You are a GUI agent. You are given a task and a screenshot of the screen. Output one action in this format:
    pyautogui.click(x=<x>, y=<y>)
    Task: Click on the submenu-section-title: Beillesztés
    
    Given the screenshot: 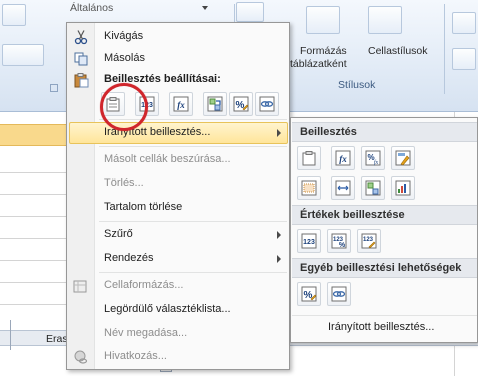 What is the action you would take?
    pyautogui.click(x=328, y=132)
    